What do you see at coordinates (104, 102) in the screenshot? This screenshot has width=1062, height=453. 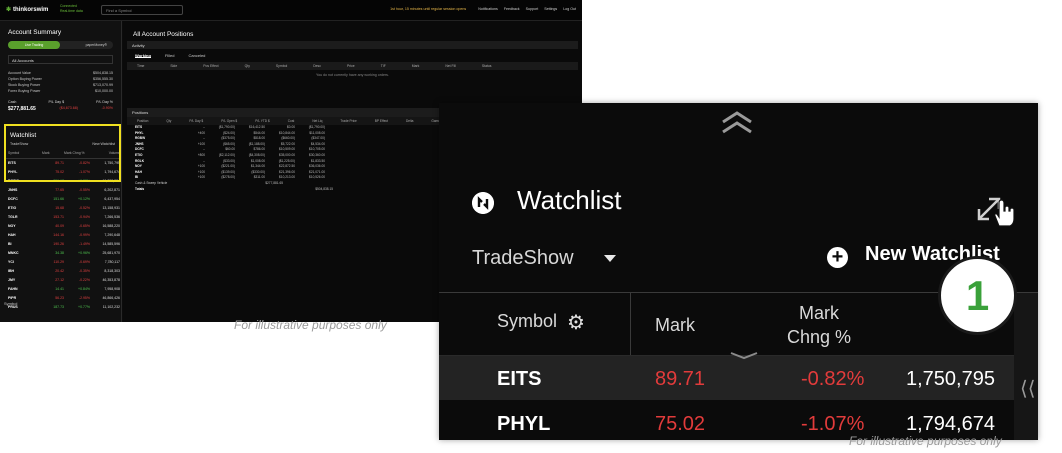 I see `pl-day-pct-label: P/L Day %` at bounding box center [104, 102].